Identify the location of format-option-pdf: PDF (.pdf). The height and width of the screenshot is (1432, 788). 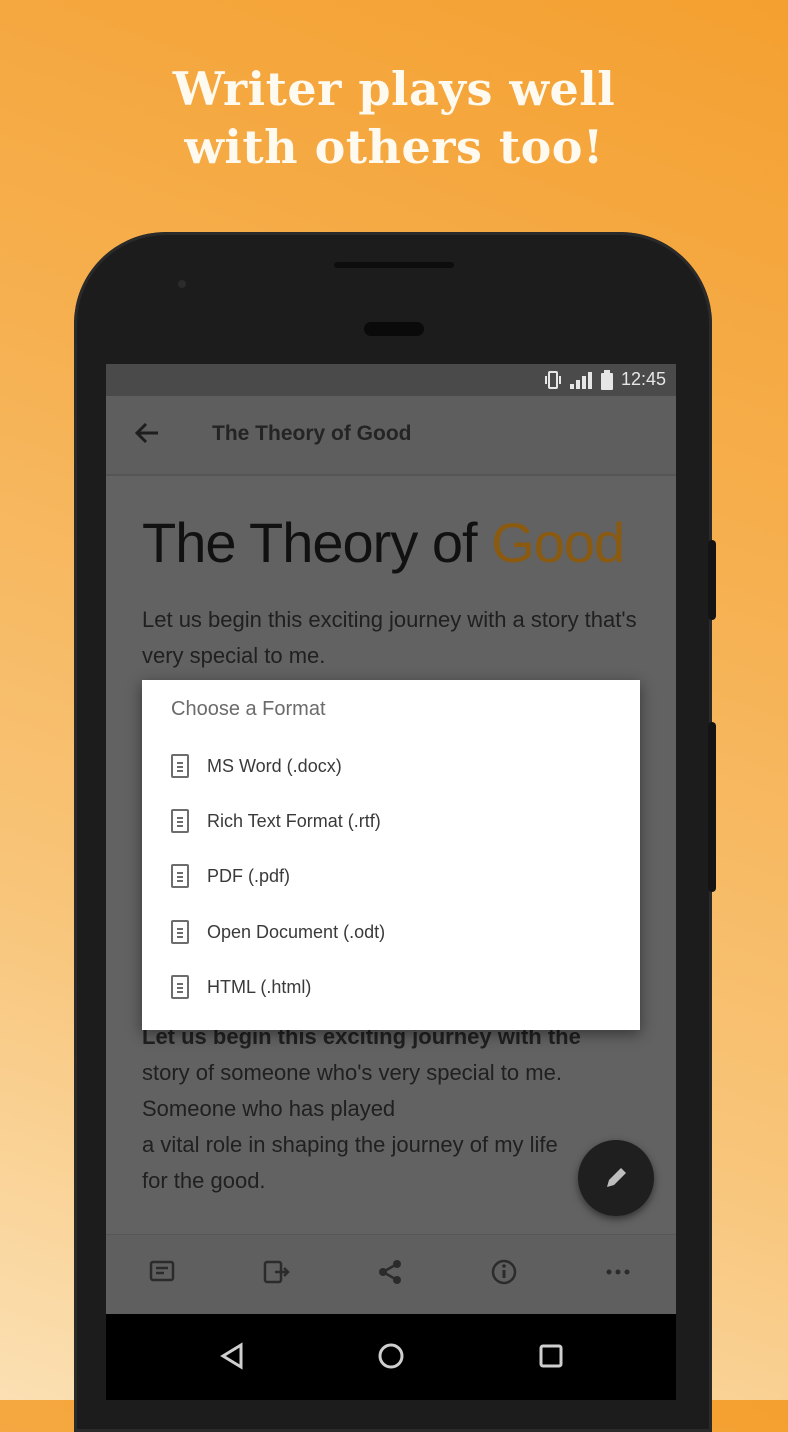
(230, 876).